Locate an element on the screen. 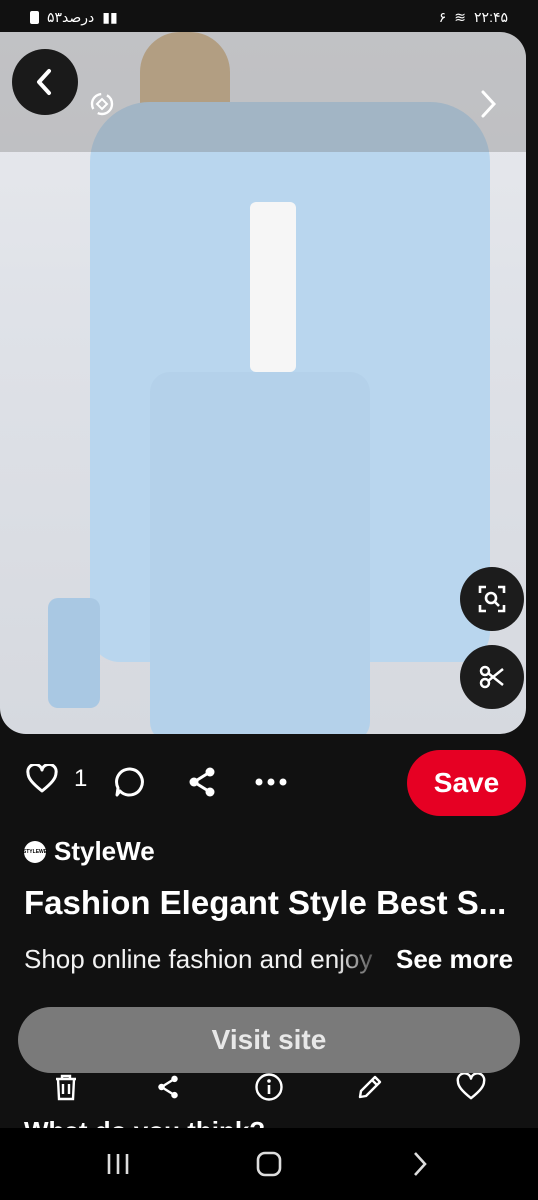 The height and width of the screenshot is (1200, 538). visual-search-icon is located at coordinates (492, 599).